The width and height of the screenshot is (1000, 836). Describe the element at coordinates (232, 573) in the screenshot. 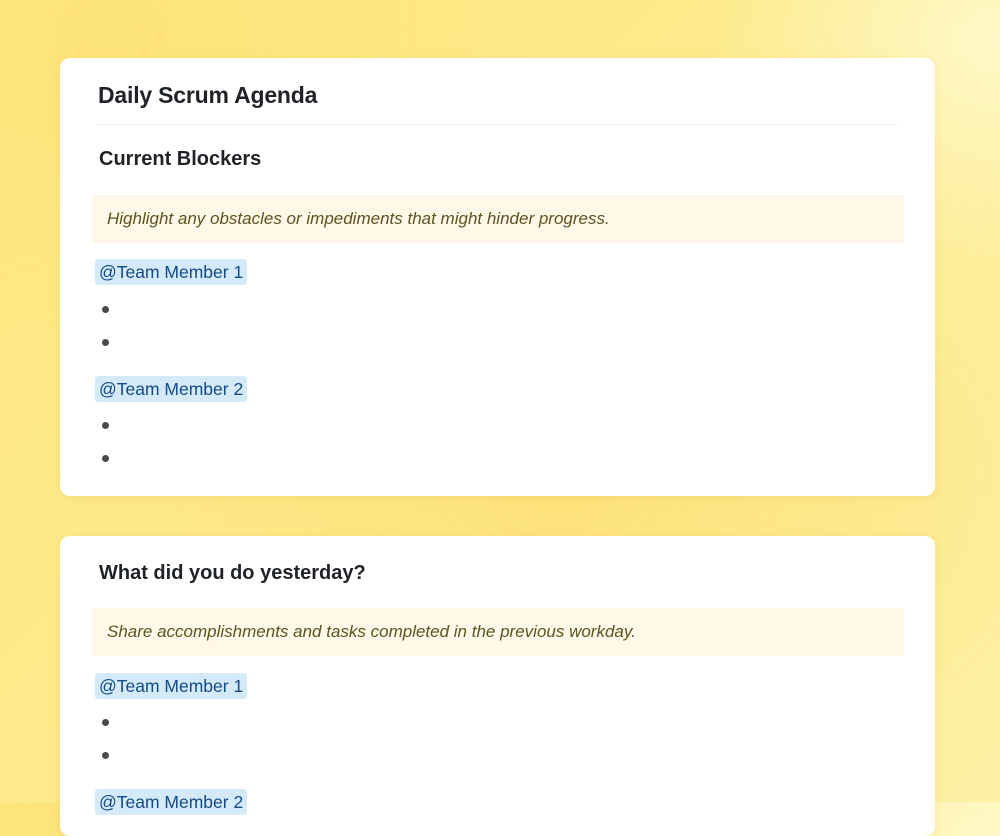

I see `section-heading-yesterday: What did you do yesterday?` at that location.